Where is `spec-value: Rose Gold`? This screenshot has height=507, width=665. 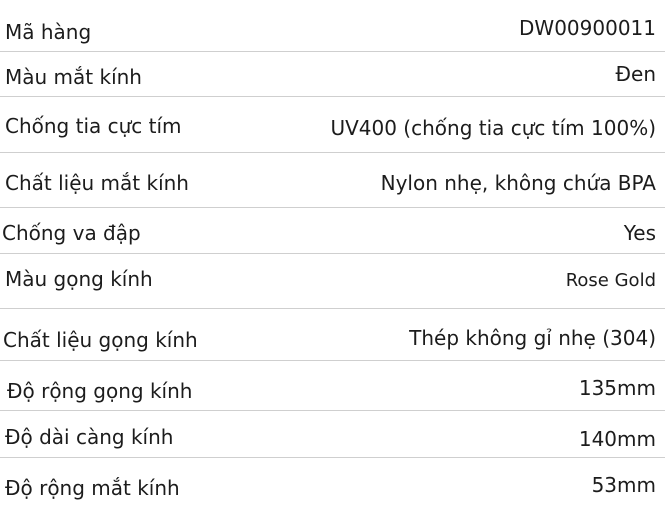
spec-value: Rose Gold is located at coordinates (610, 280).